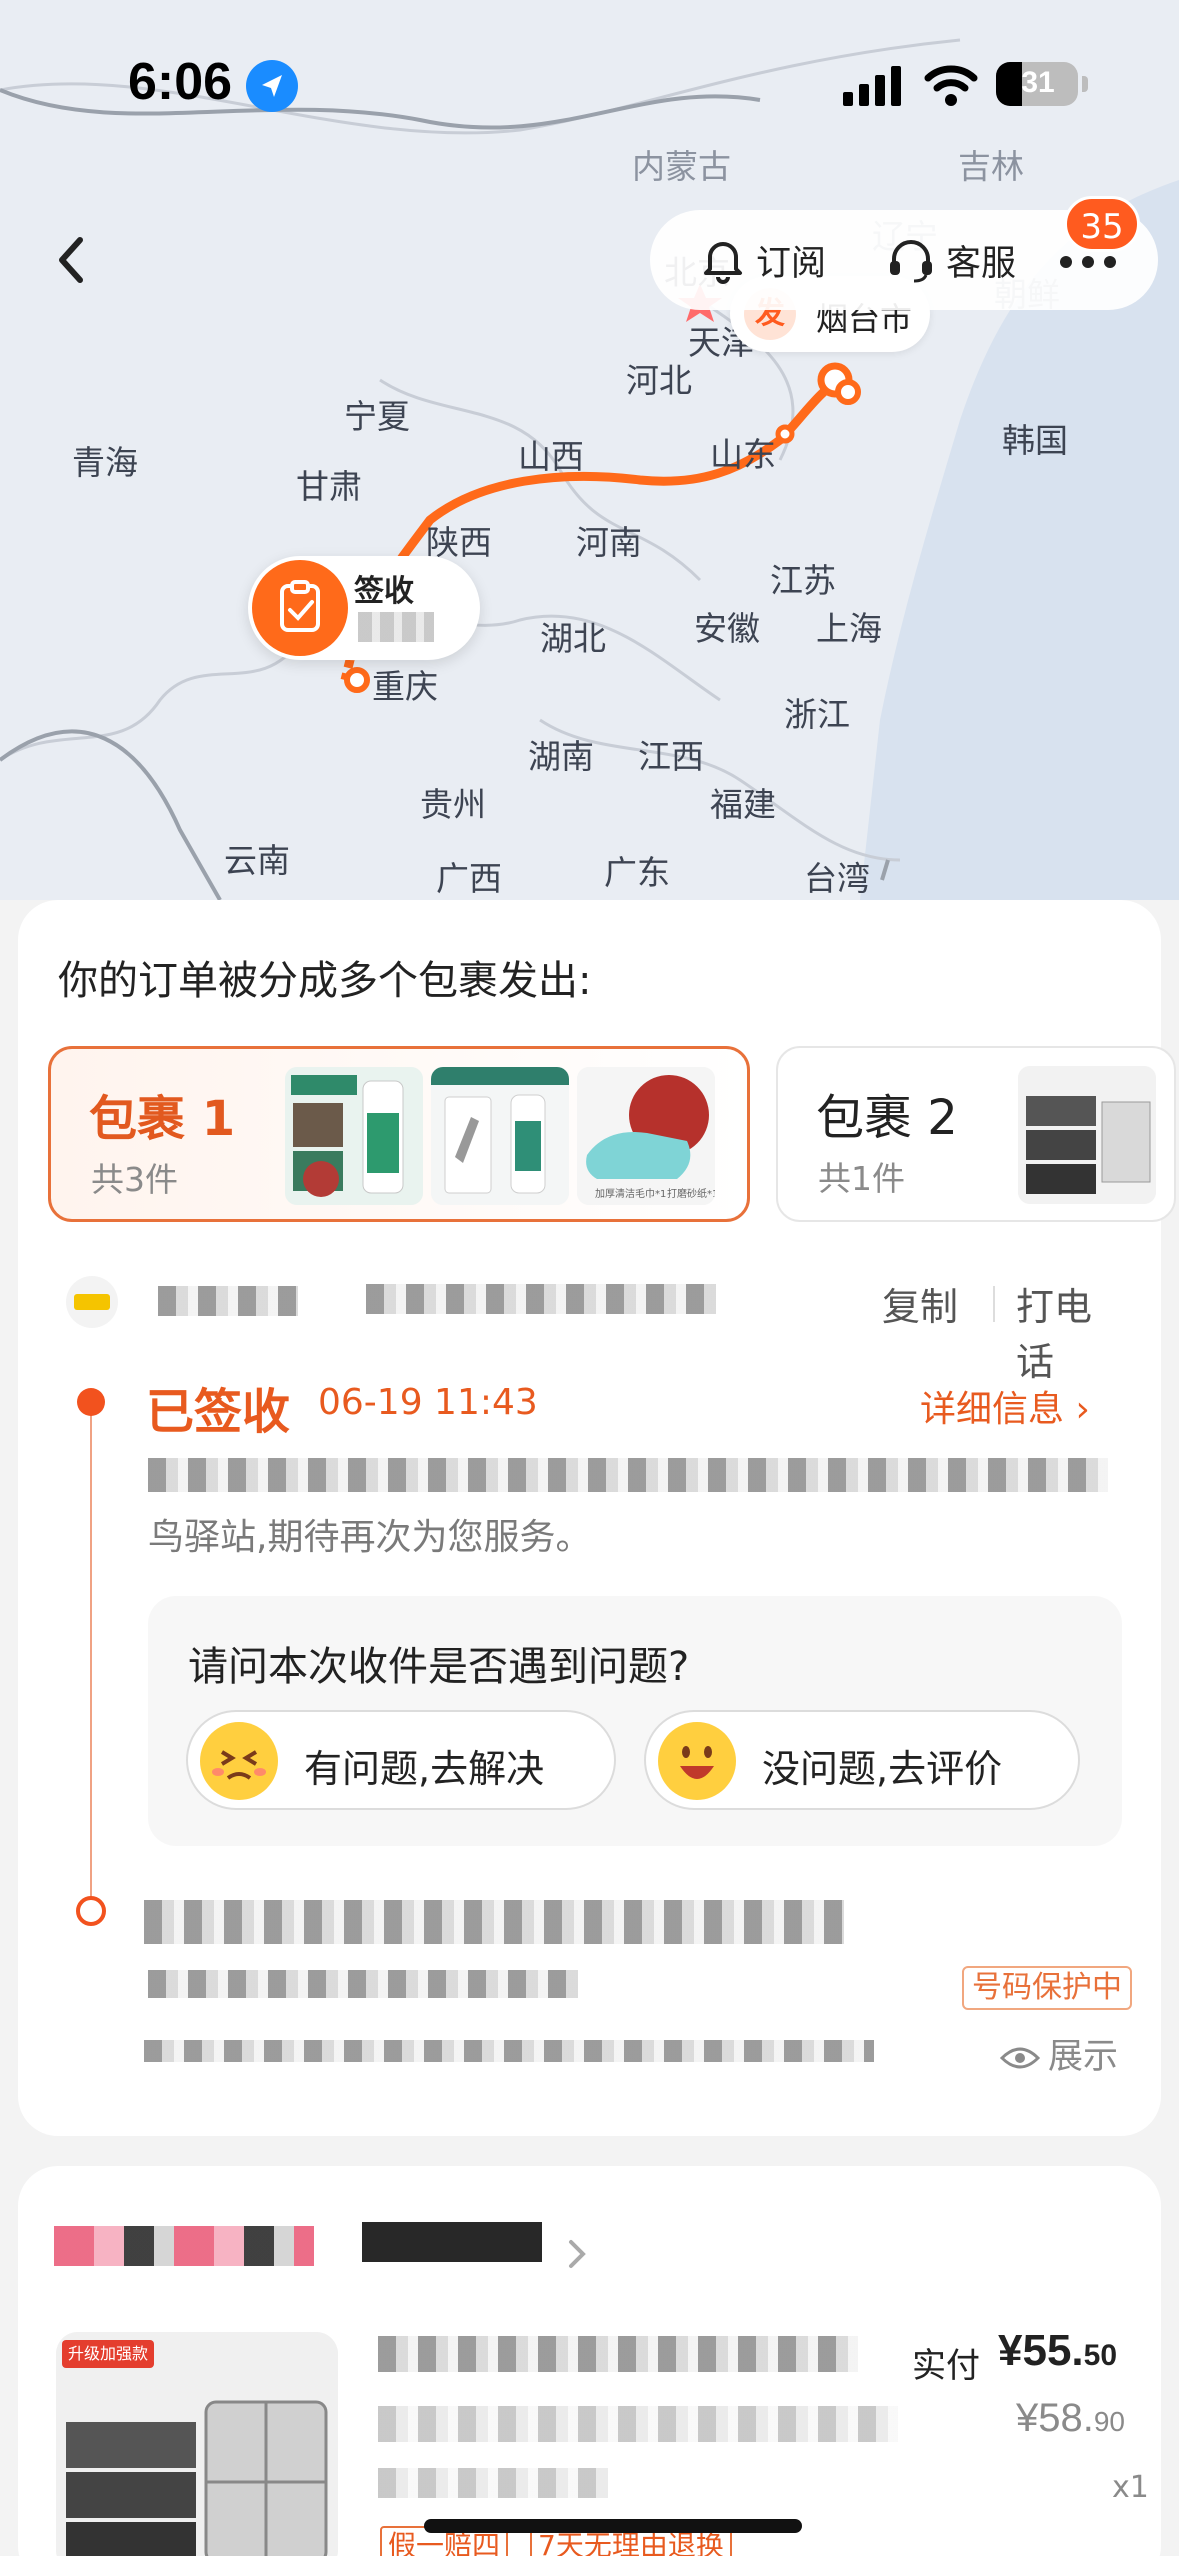  What do you see at coordinates (1102, 224) in the screenshot?
I see `notification-badge: 35` at bounding box center [1102, 224].